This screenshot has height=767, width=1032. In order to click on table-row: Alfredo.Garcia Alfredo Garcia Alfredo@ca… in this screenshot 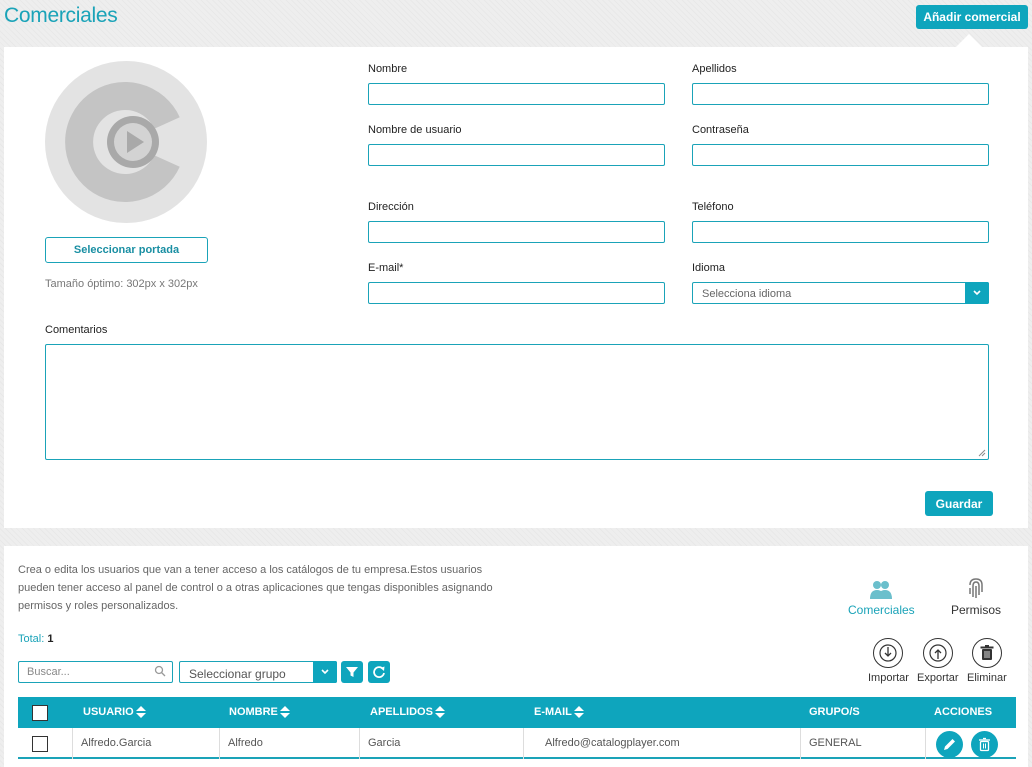, I will do `click(517, 743)`.